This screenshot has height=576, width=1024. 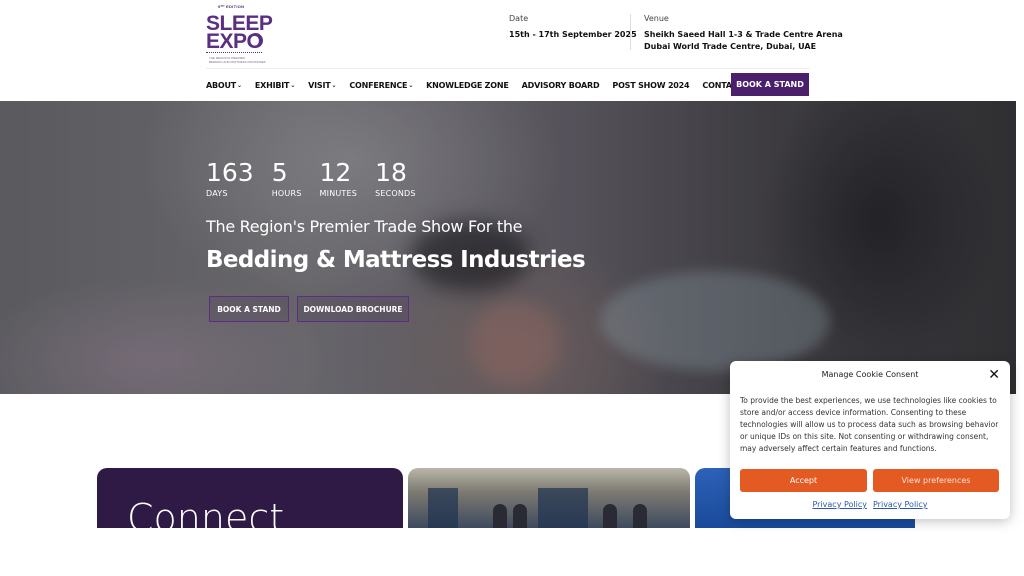 I want to click on logo-tagline-2: BEDDING AND MATTRESS INDUSTRIES, so click(x=237, y=62).